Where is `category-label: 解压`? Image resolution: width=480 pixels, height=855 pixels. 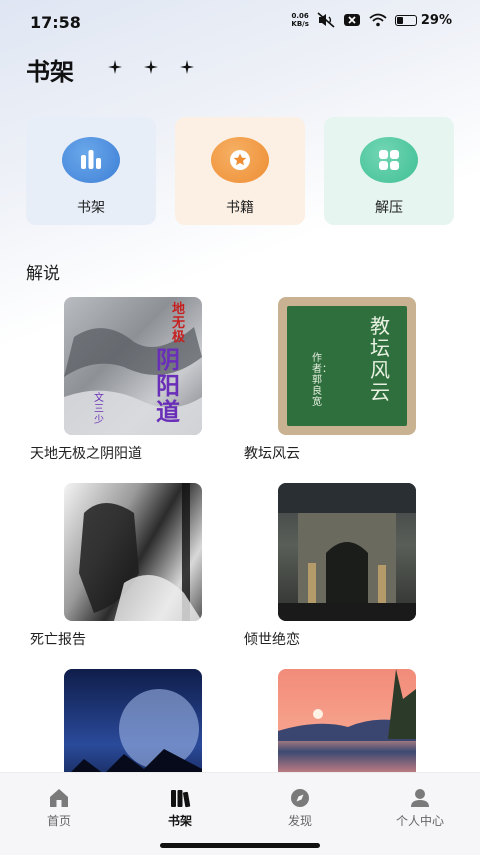
category-label: 解压 is located at coordinates (389, 208).